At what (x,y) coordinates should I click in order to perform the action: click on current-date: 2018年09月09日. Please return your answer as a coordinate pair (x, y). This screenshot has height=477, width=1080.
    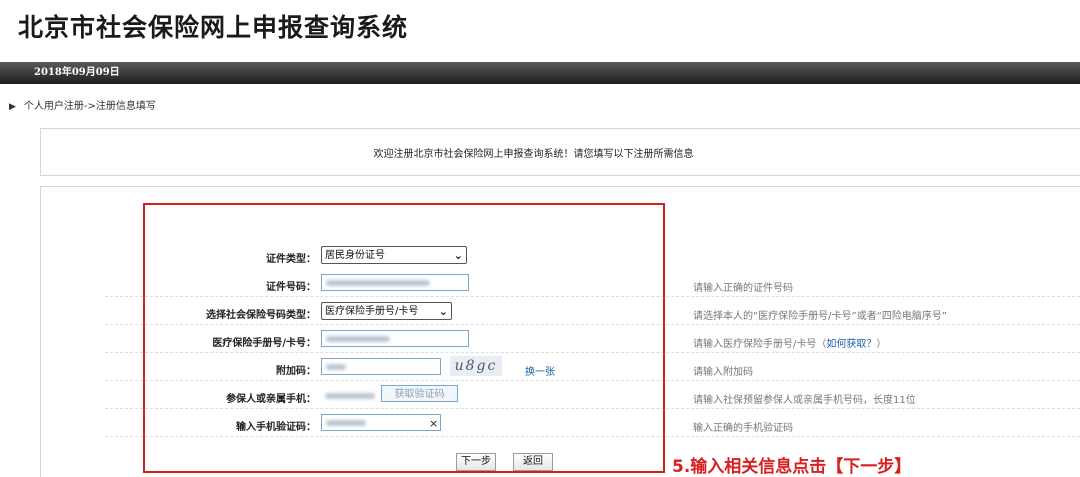
    Looking at the image, I should click on (77, 72).